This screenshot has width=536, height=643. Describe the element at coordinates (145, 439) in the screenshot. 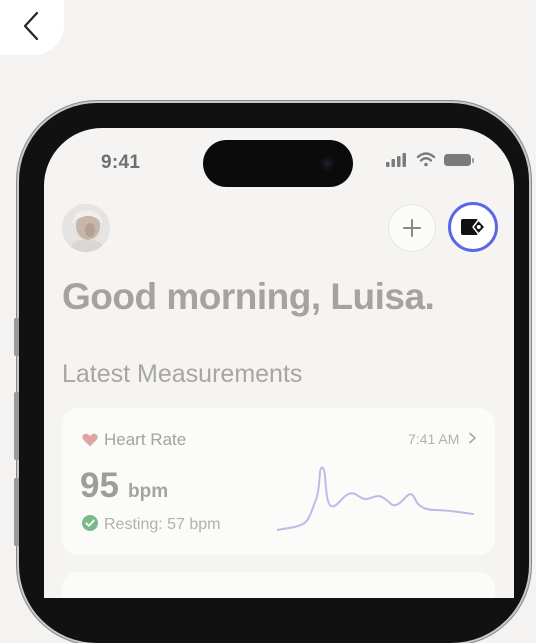

I see `card-title: Heart Rate` at that location.